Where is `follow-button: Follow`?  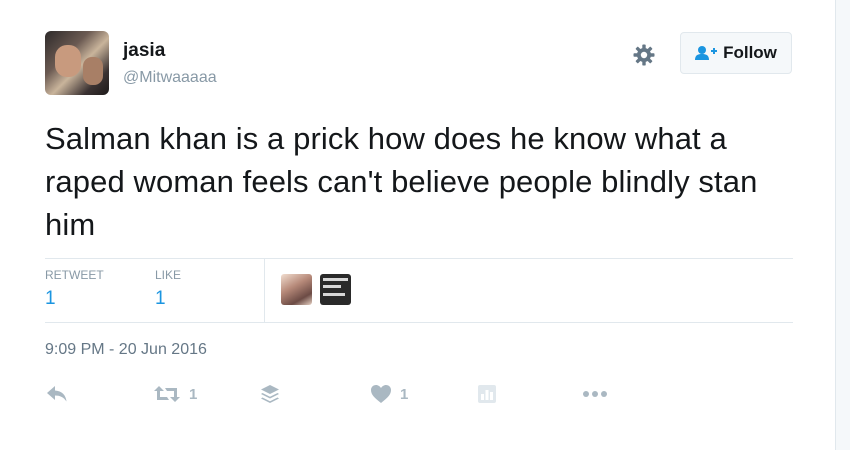
follow-button: Follow is located at coordinates (736, 53).